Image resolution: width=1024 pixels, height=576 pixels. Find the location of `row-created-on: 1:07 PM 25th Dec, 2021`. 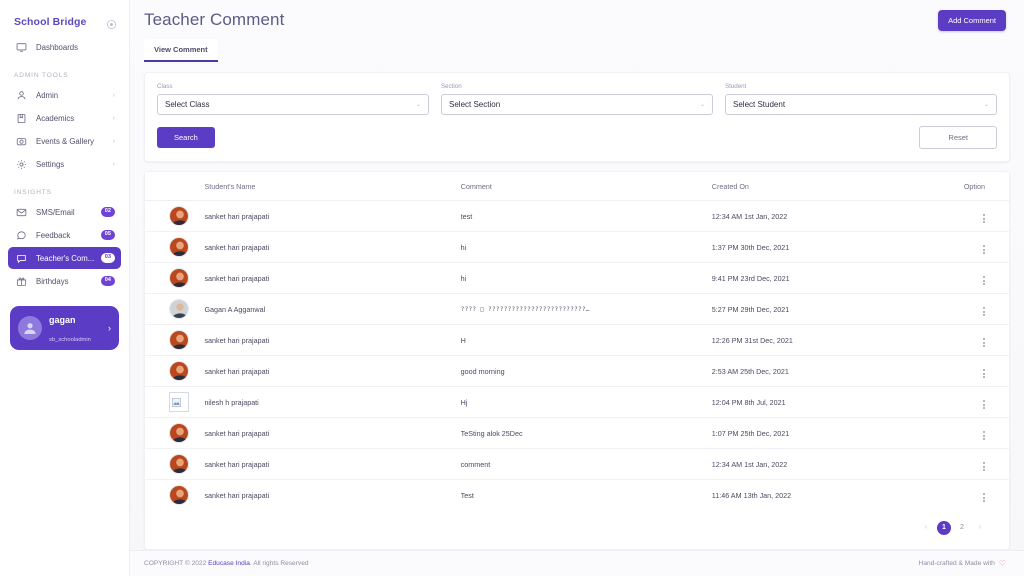

row-created-on: 1:07 PM 25th Dec, 2021 is located at coordinates (829, 433).